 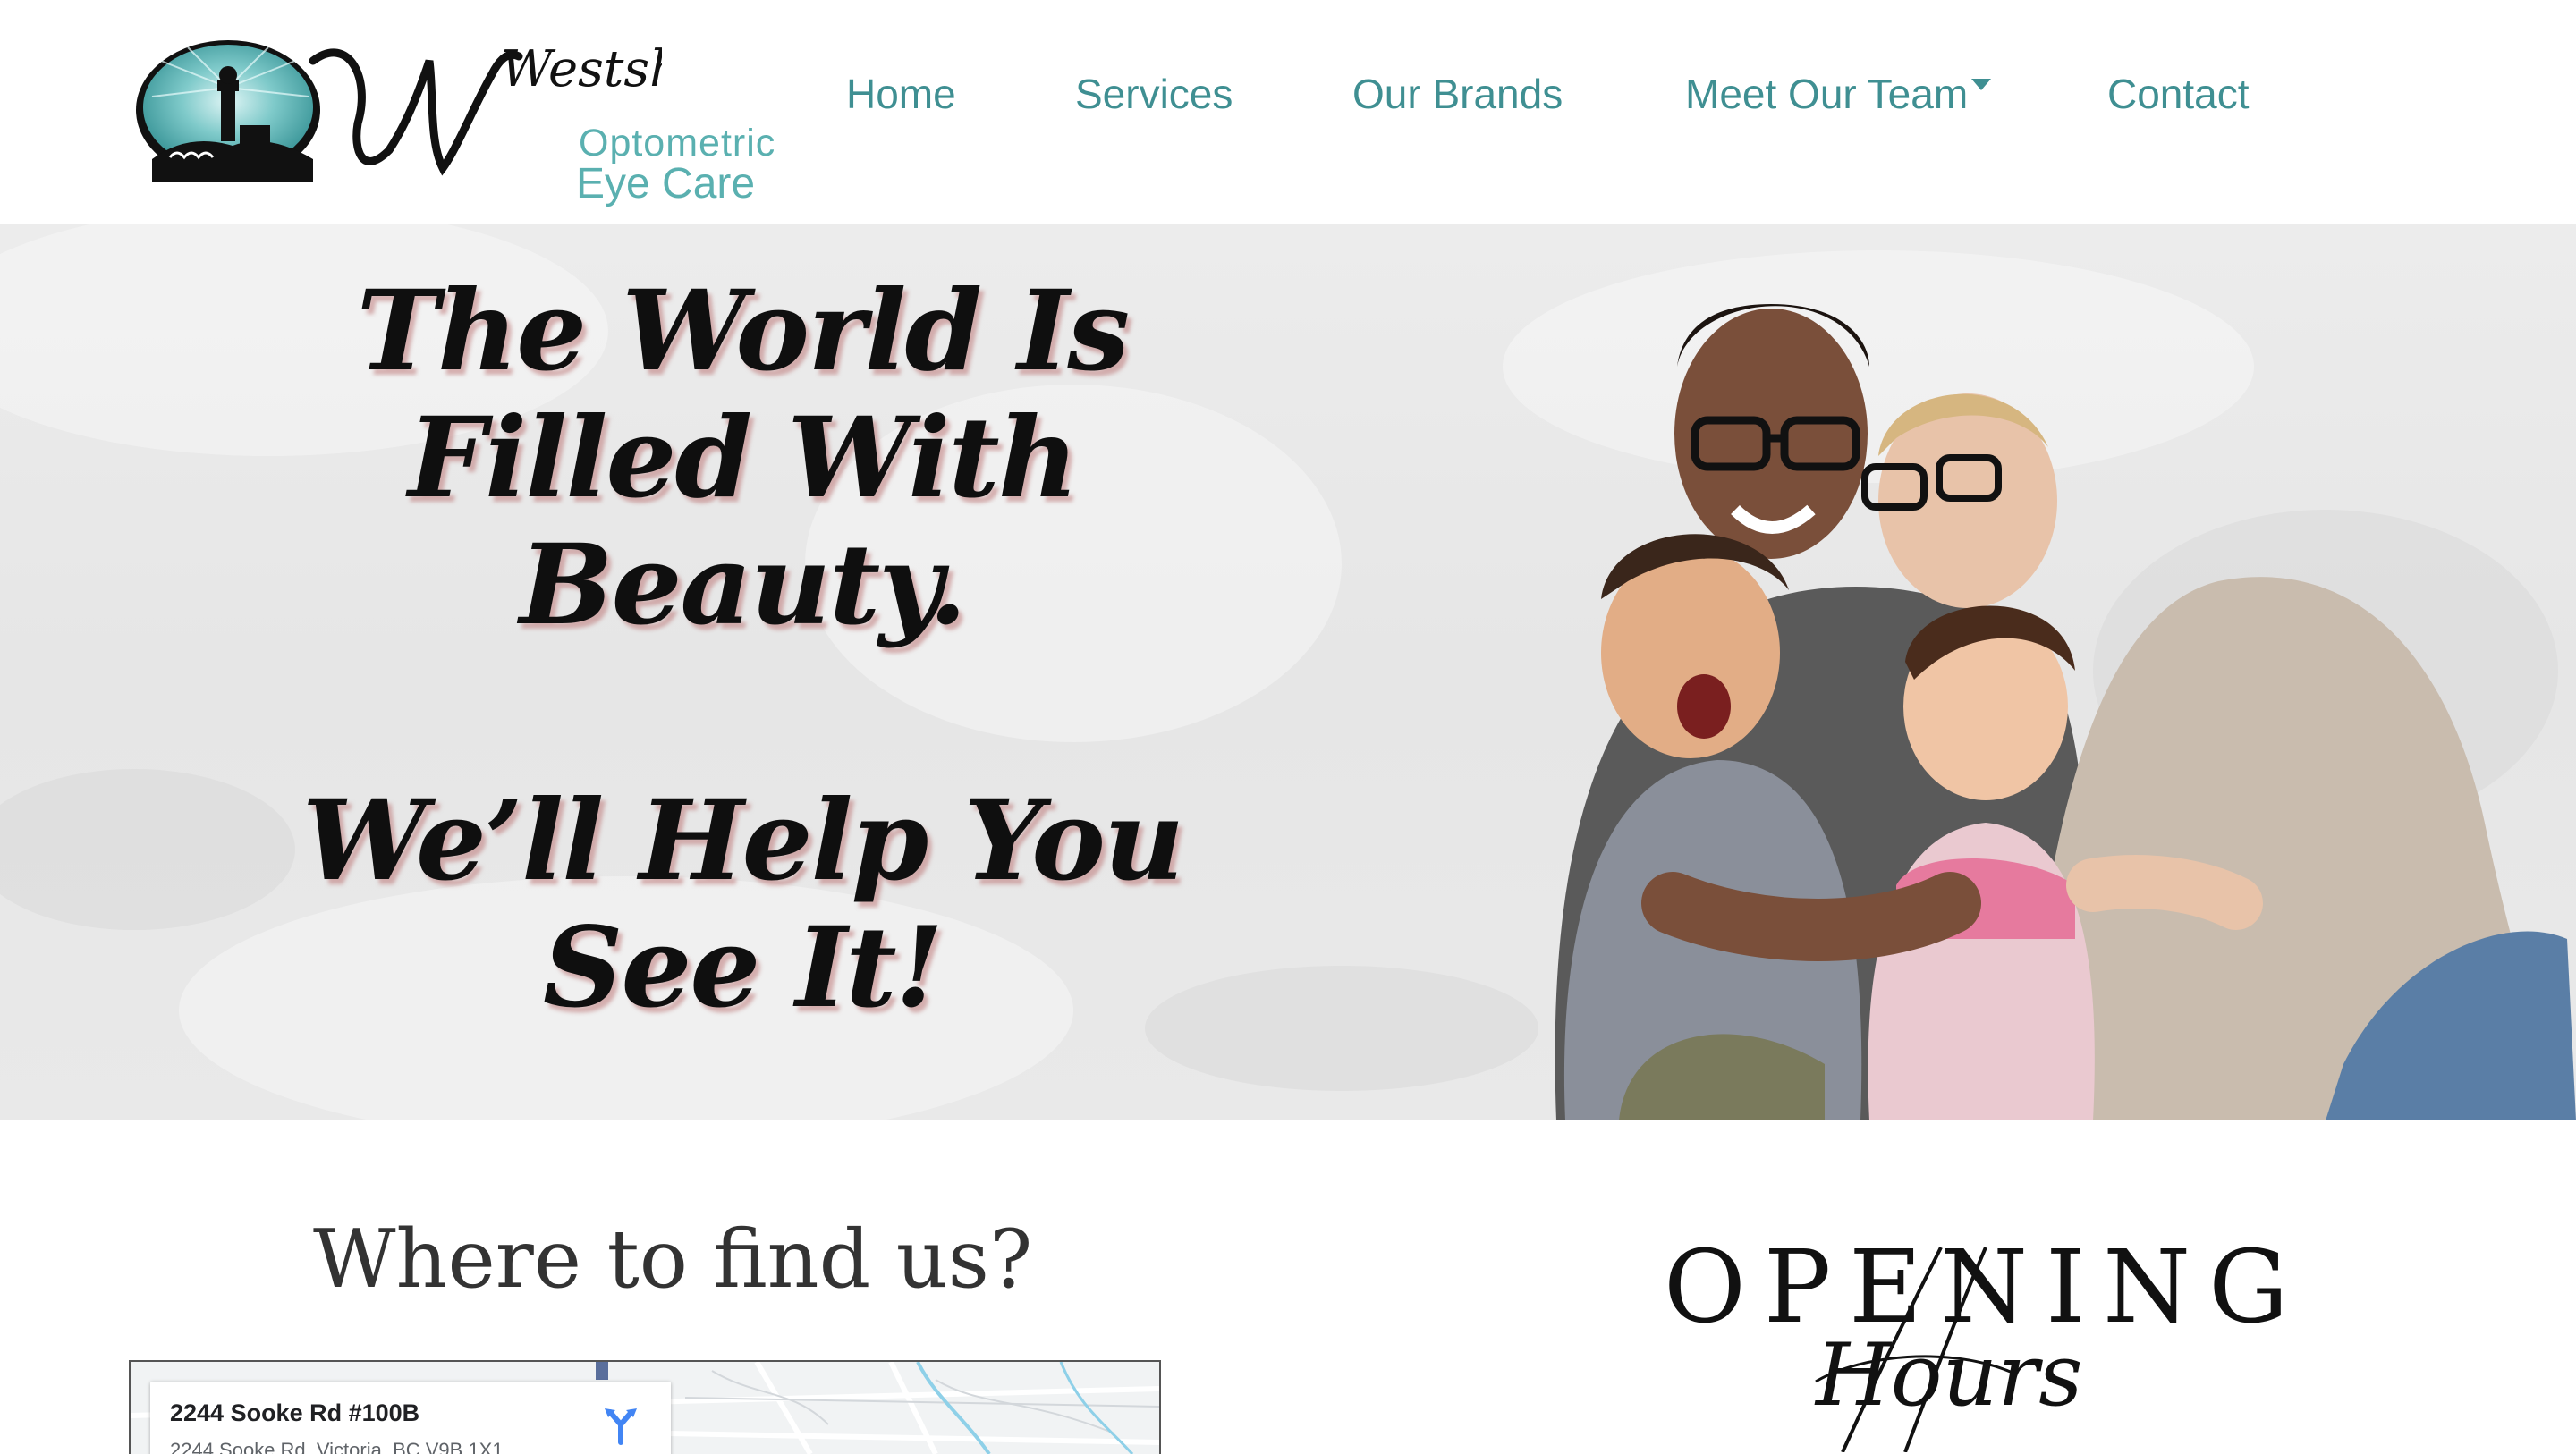 I want to click on hero-headline-line1: The World Is, so click(x=743, y=331).